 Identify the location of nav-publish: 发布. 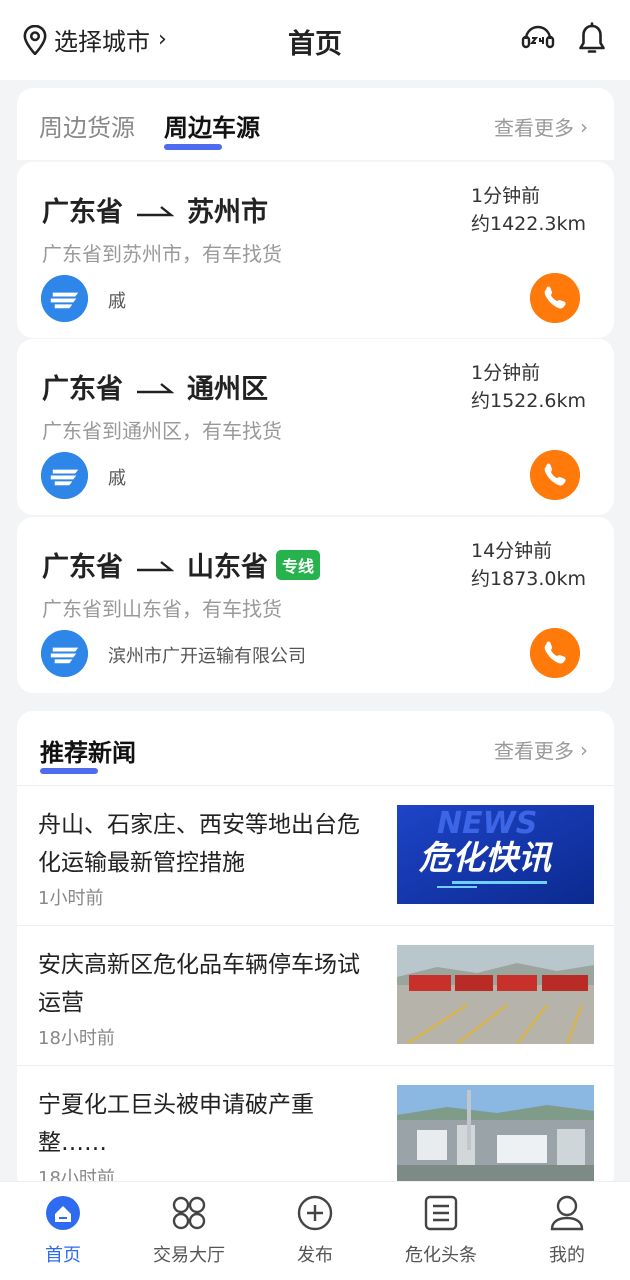
(315, 1231).